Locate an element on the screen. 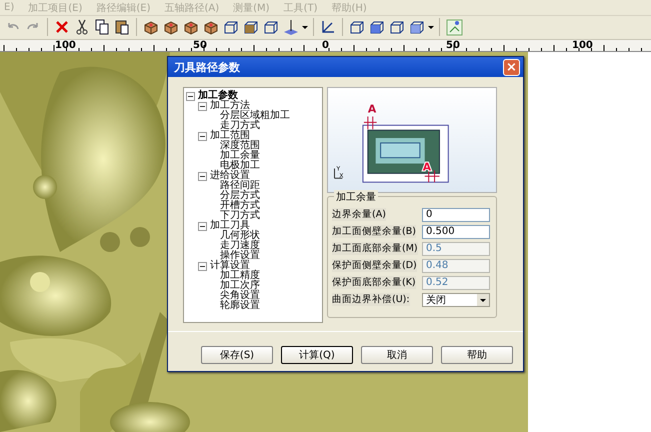 The width and height of the screenshot is (651, 432). tree-item: 轮廓设置 is located at coordinates (240, 306).